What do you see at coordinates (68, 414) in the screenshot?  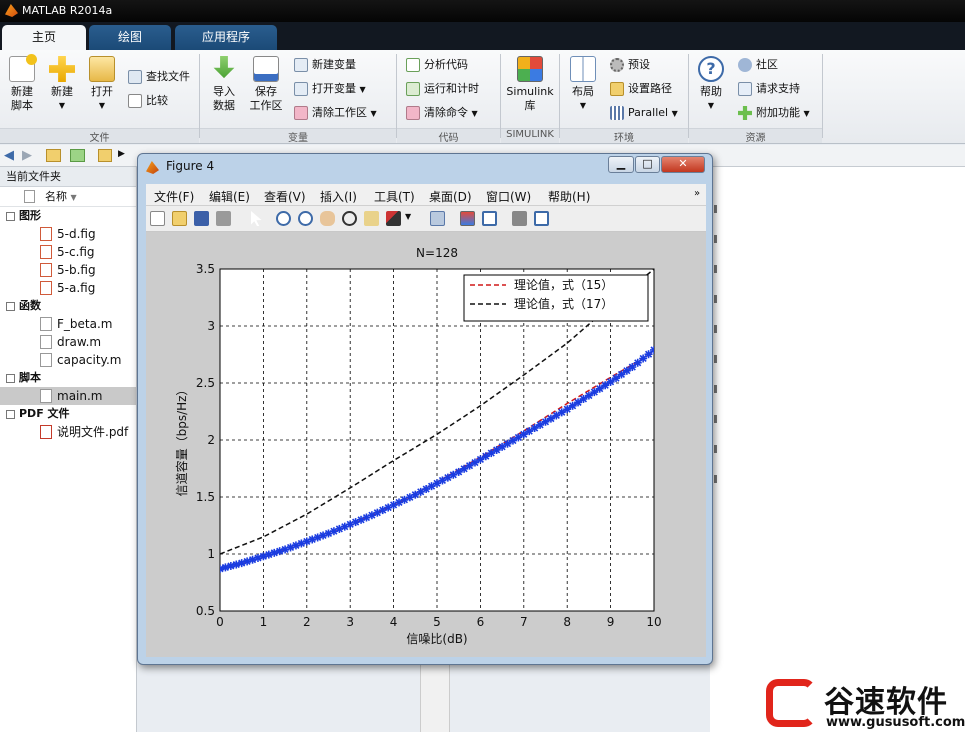 I see `group-pdf: PDF 文件` at bounding box center [68, 414].